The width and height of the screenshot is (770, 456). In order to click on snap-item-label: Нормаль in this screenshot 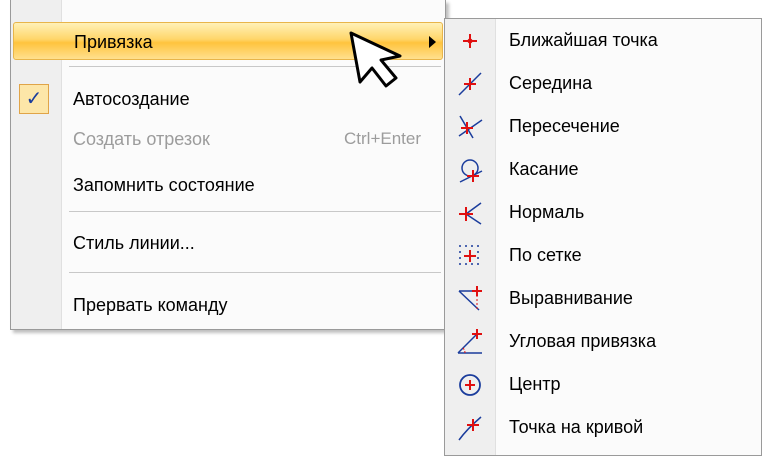, I will do `click(547, 212)`.